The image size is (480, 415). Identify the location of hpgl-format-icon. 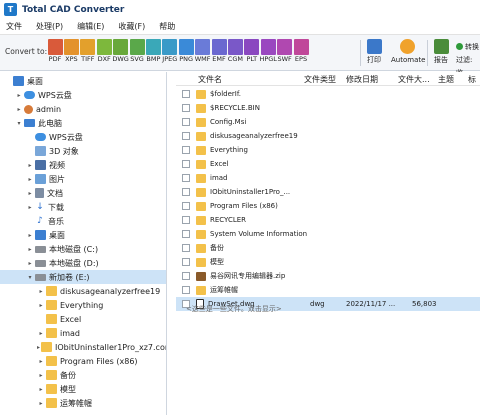
(268, 47).